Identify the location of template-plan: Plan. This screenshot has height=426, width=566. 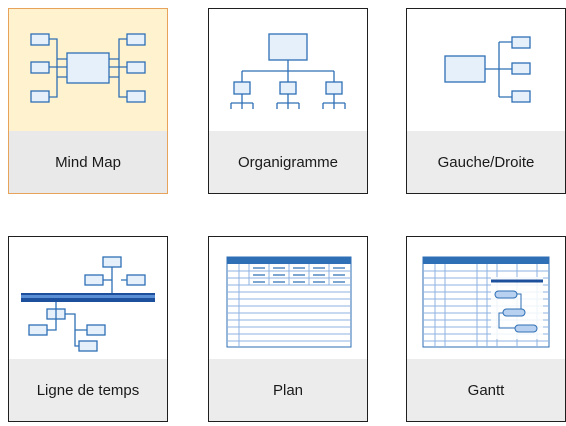
(288, 329).